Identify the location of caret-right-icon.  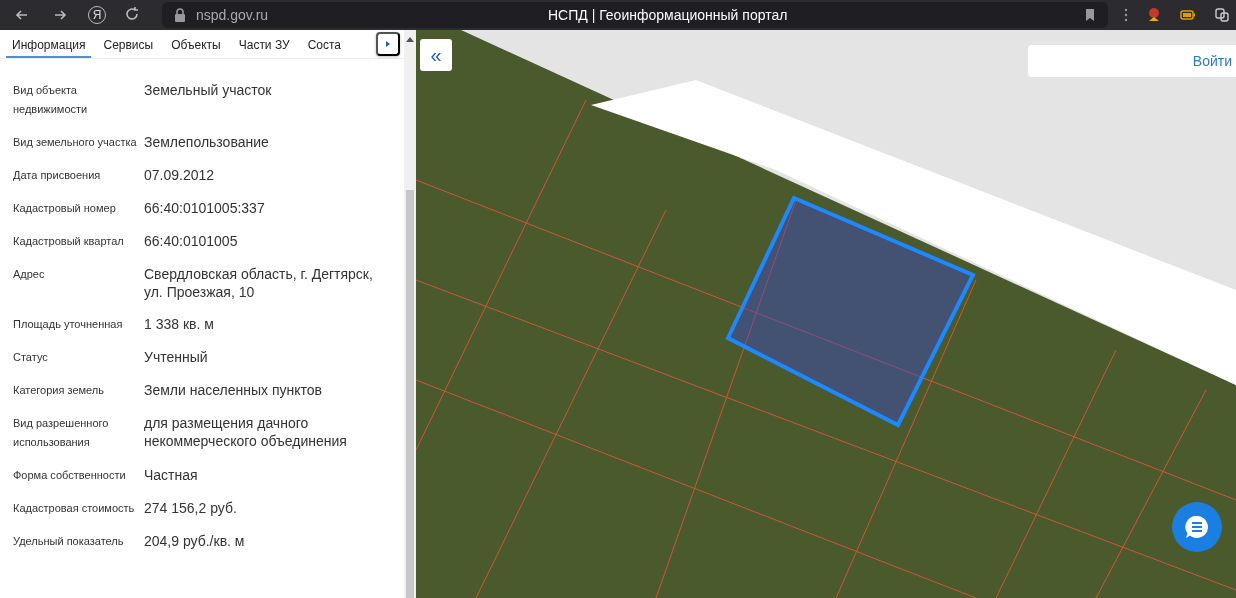
(388, 44).